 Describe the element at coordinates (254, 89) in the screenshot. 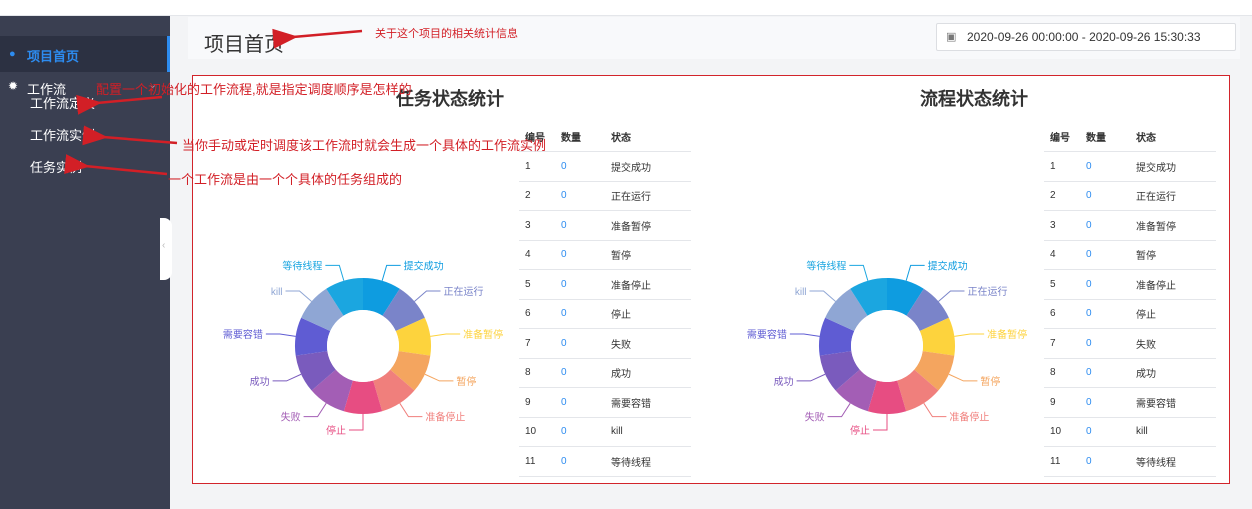

I see `annotation-definition-note: 配置一个初始化的工作流程,就是指定调度顺序是怎样的` at that location.